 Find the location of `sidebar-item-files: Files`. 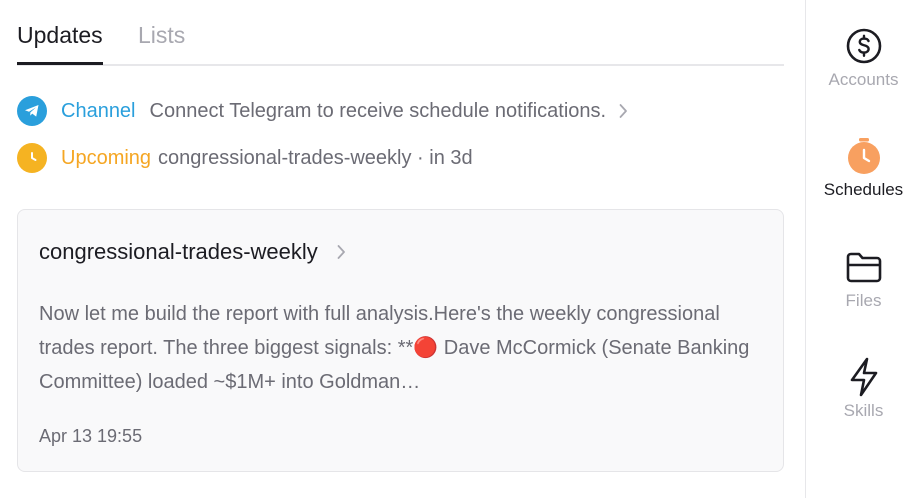

sidebar-item-files: Files is located at coordinates (863, 279).